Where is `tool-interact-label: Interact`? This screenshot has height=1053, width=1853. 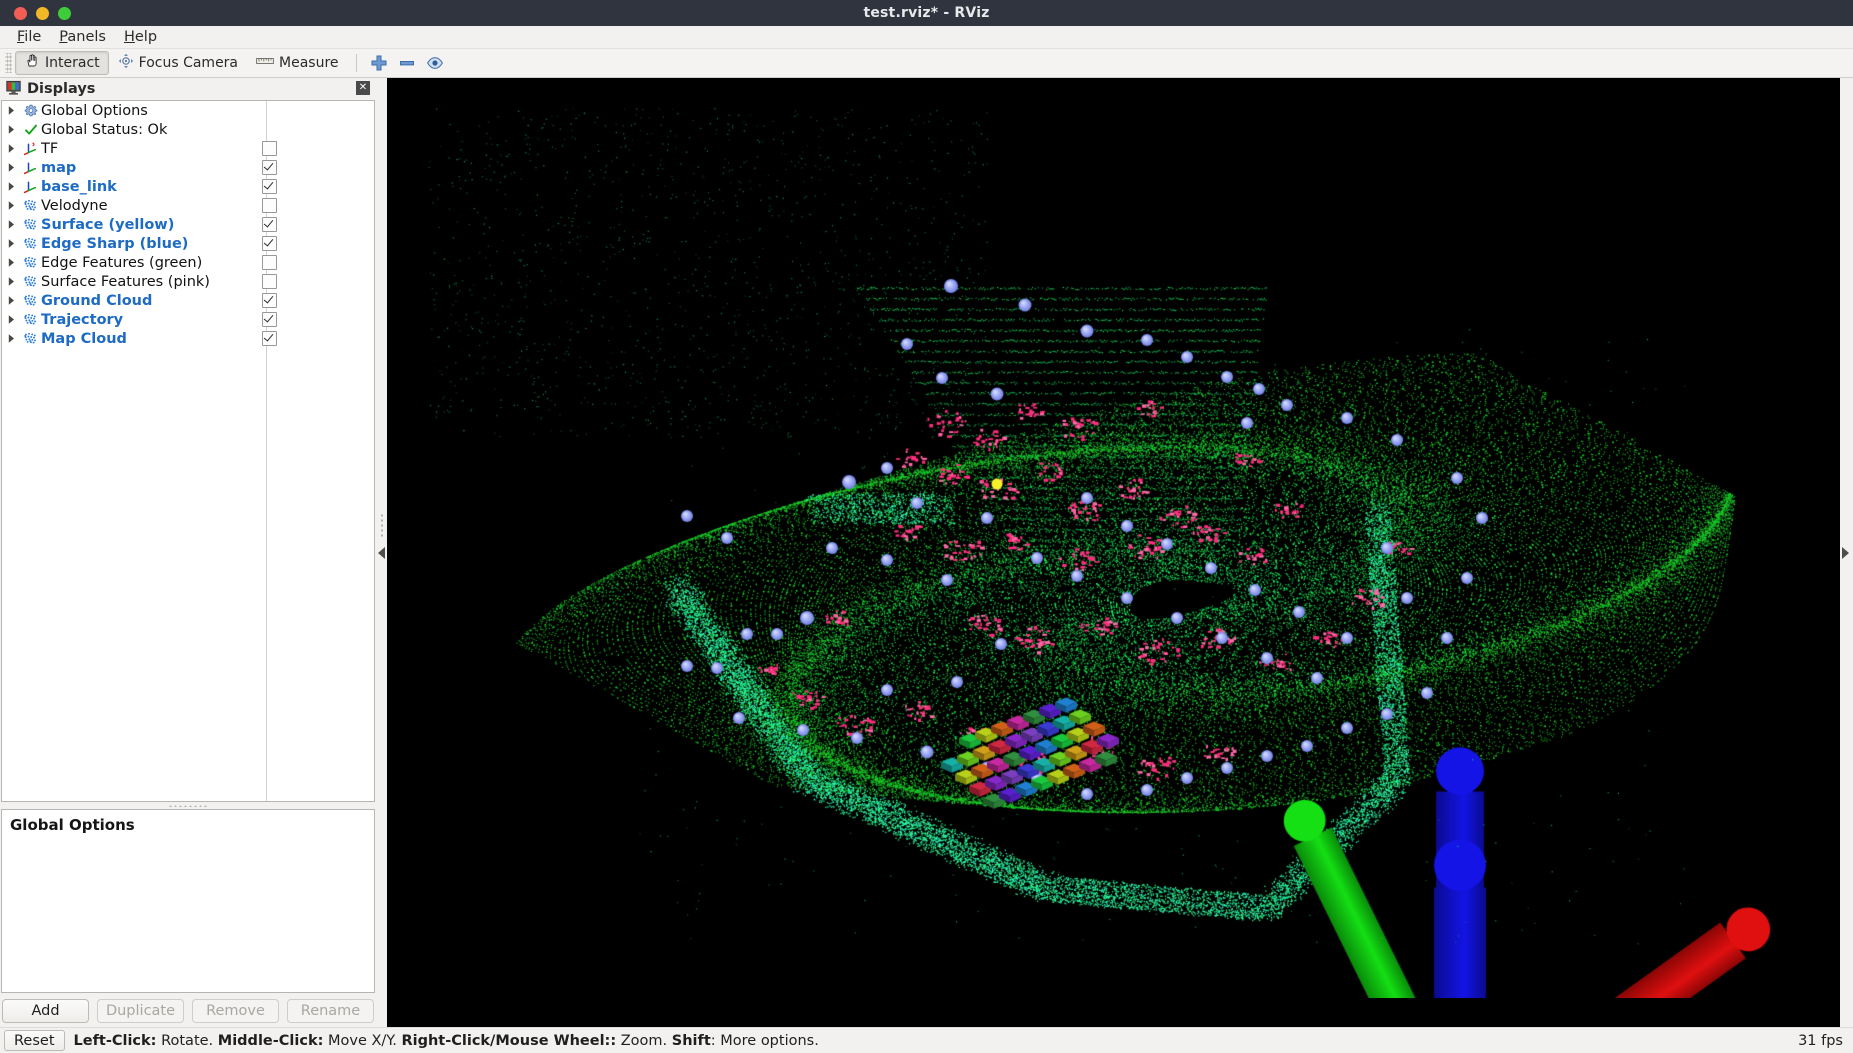 tool-interact-label: Interact is located at coordinates (72, 63).